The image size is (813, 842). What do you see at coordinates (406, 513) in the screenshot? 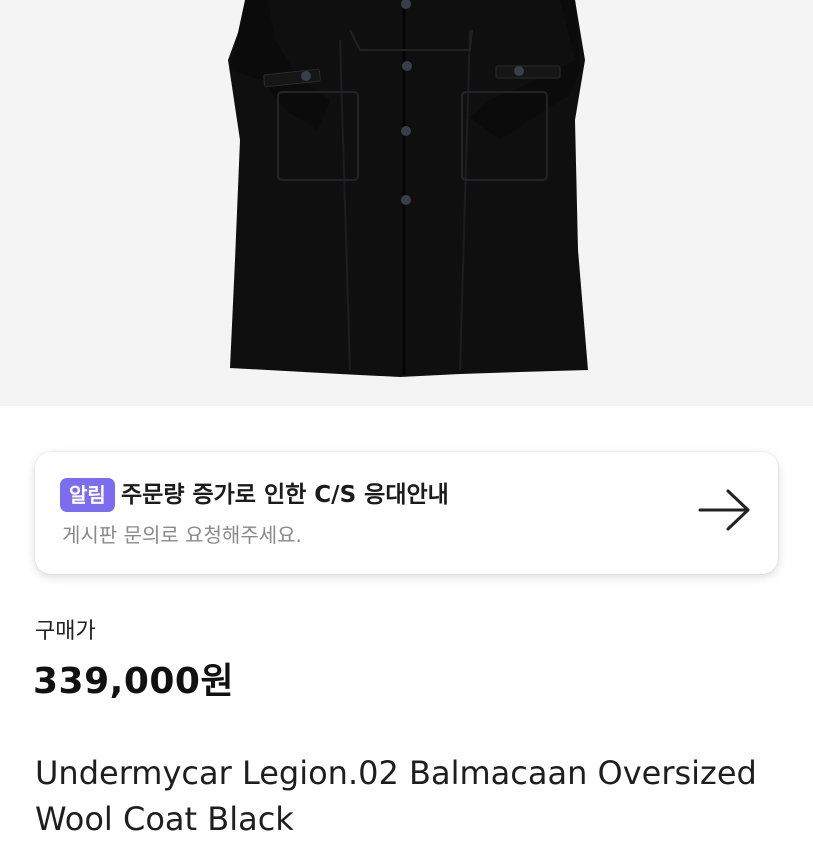
I see `notice-banner: 알림 주문량 증가로 인한 C/S 응대안내 게시판 문의로 요청해주세요.` at bounding box center [406, 513].